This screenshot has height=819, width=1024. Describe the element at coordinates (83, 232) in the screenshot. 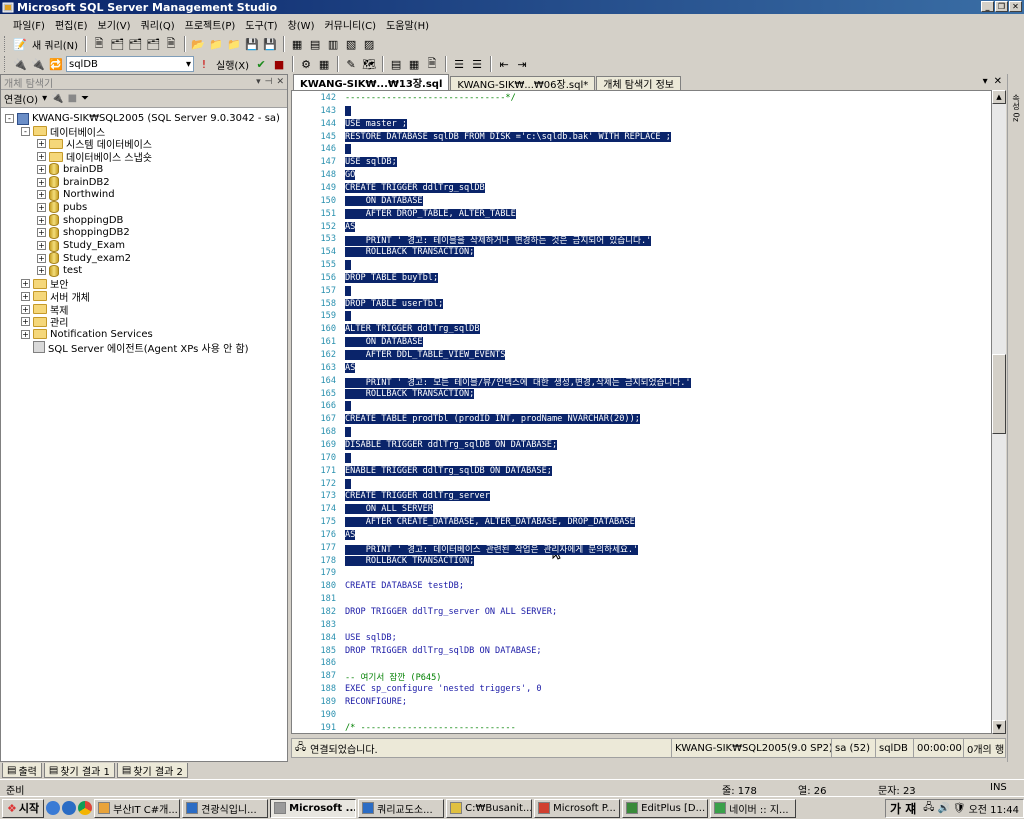

I see `tree-item: + shoppingDB2` at that location.